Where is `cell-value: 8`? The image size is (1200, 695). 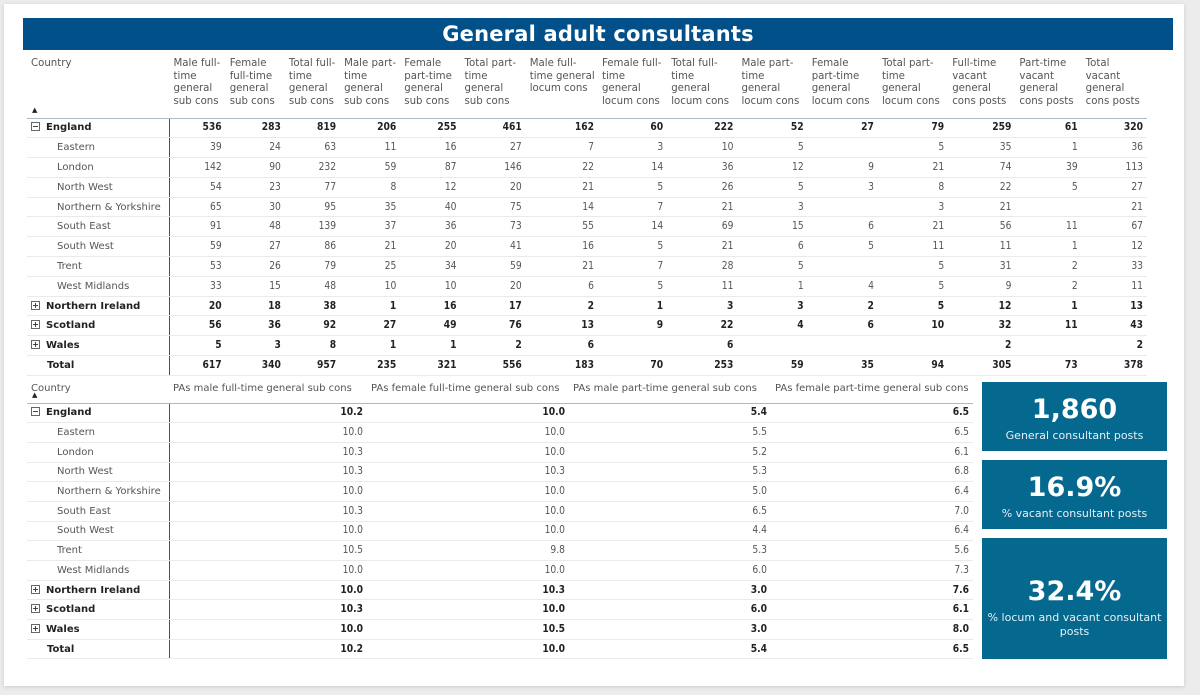 cell-value: 8 is located at coordinates (913, 187).